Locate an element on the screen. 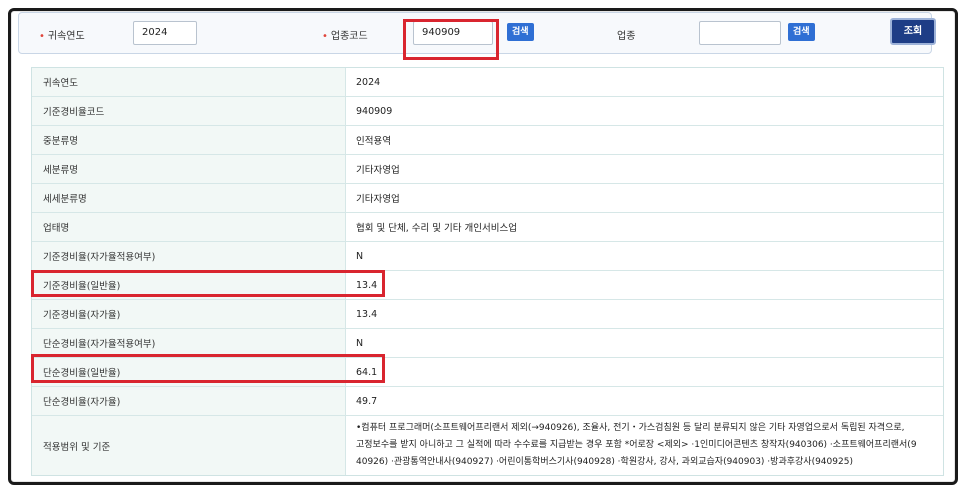 The image size is (966, 492). industry-search-button: 검색 is located at coordinates (801, 32).